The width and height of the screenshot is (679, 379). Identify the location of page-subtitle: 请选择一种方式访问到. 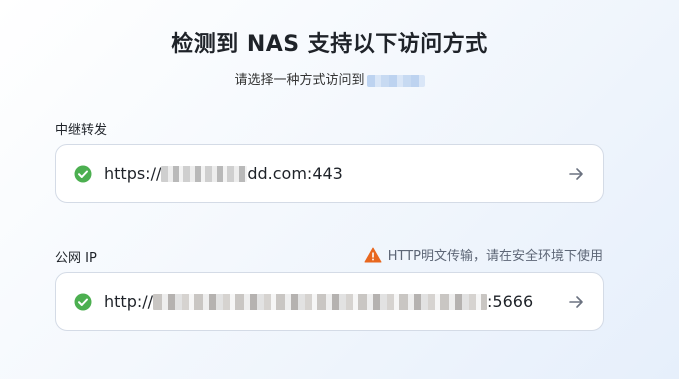
(329, 78).